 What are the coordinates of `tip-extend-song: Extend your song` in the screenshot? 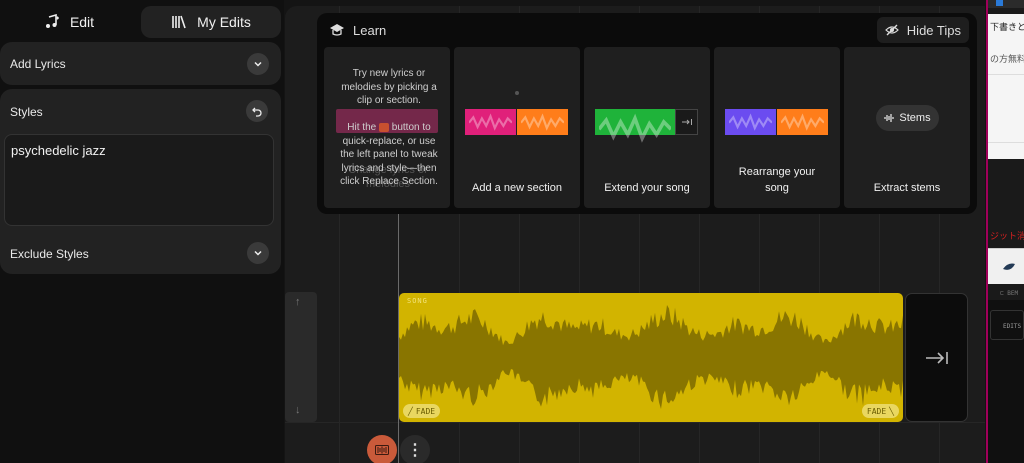 It's located at (647, 127).